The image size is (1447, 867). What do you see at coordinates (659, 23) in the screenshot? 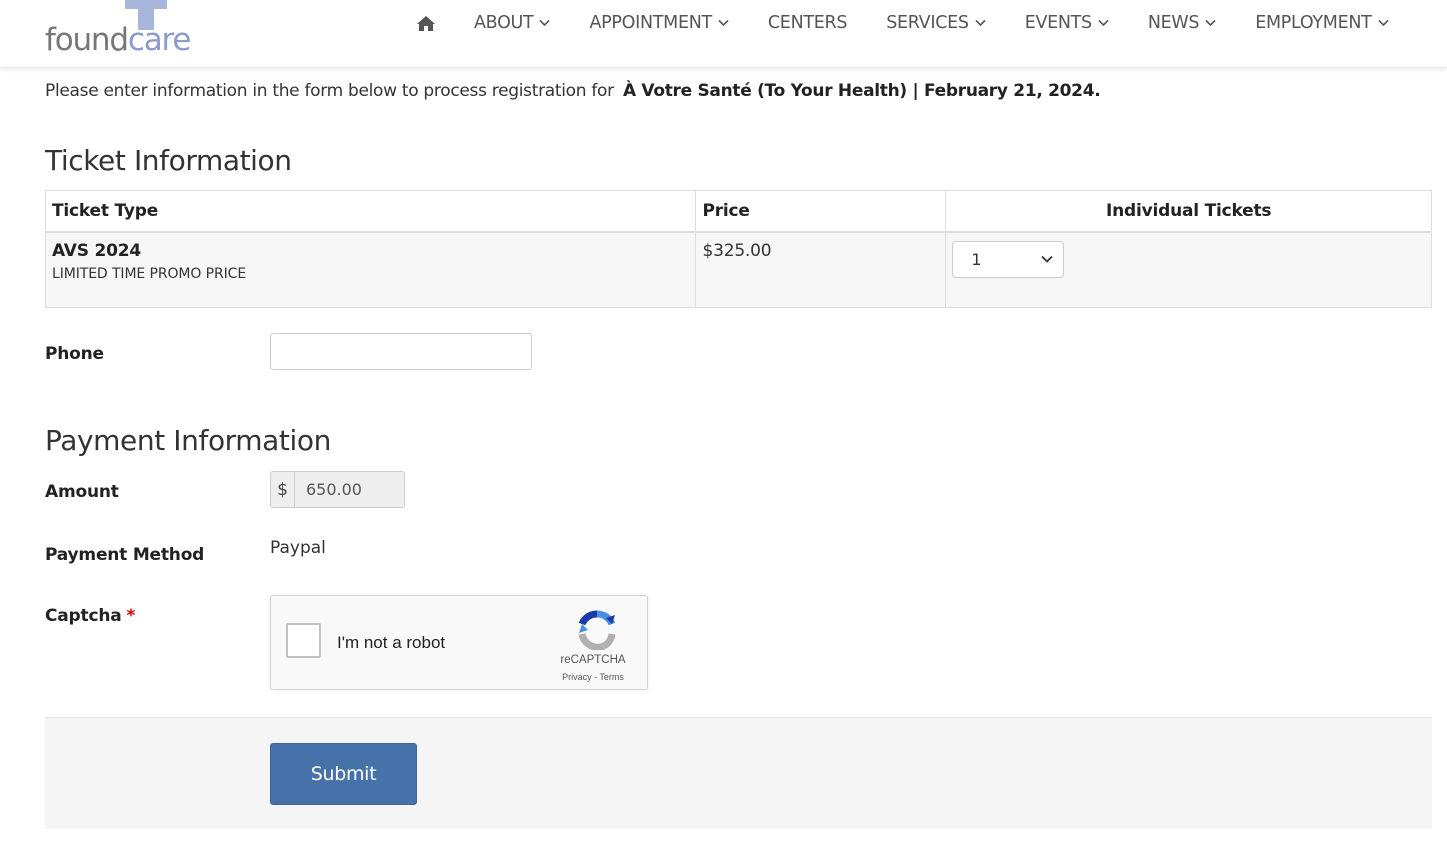
I see `nav-appointment: APPOINTMENT` at bounding box center [659, 23].